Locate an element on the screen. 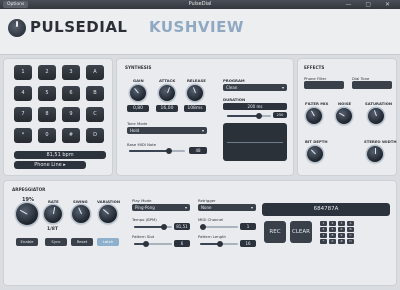 This screenshot has width=400, height=290. duration-slider is located at coordinates (249, 116).